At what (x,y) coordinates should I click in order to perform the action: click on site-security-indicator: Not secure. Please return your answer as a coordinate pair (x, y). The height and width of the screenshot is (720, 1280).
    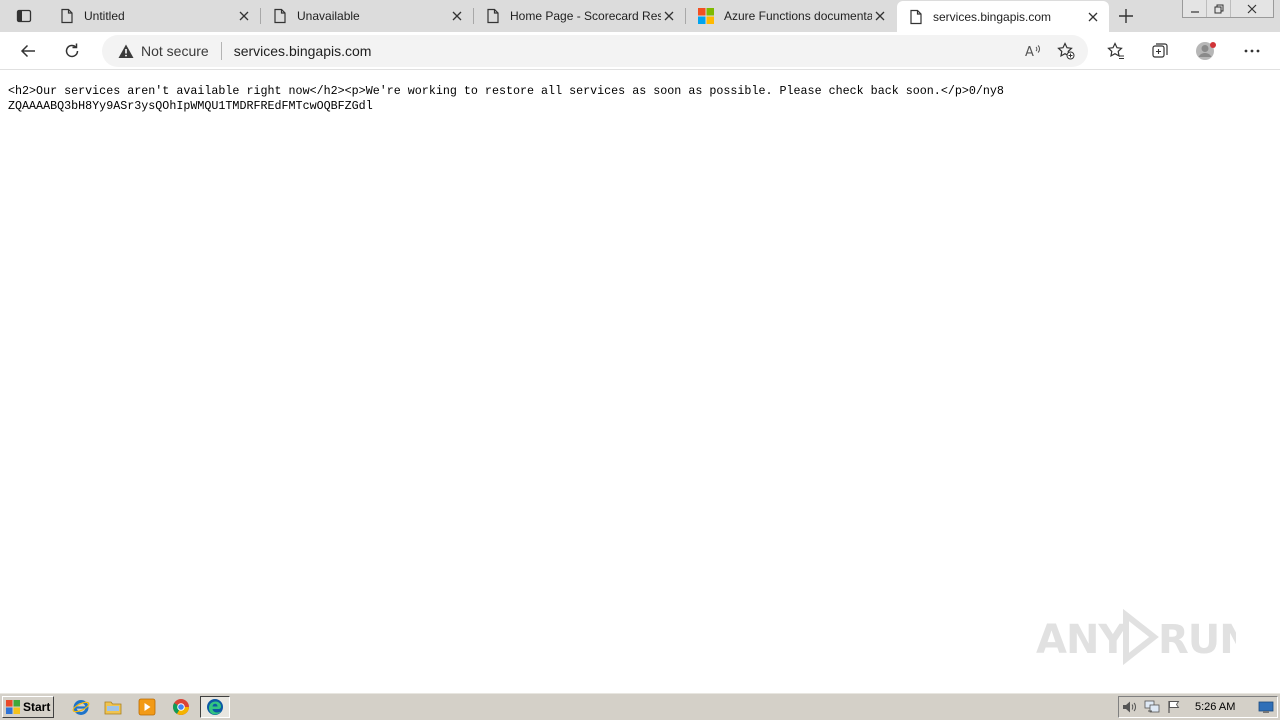
    Looking at the image, I should click on (163, 51).